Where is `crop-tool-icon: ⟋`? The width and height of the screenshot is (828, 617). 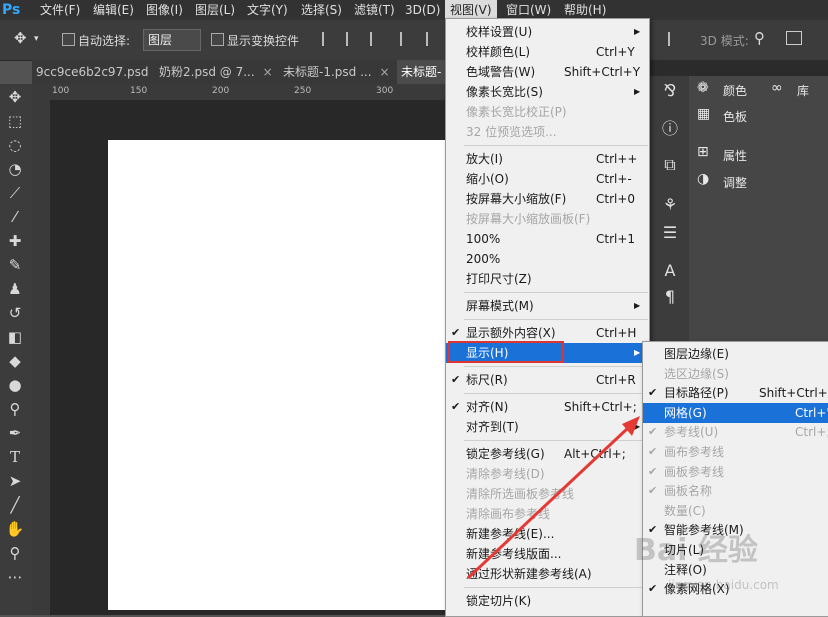
crop-tool-icon: ⟋ is located at coordinates (15, 193).